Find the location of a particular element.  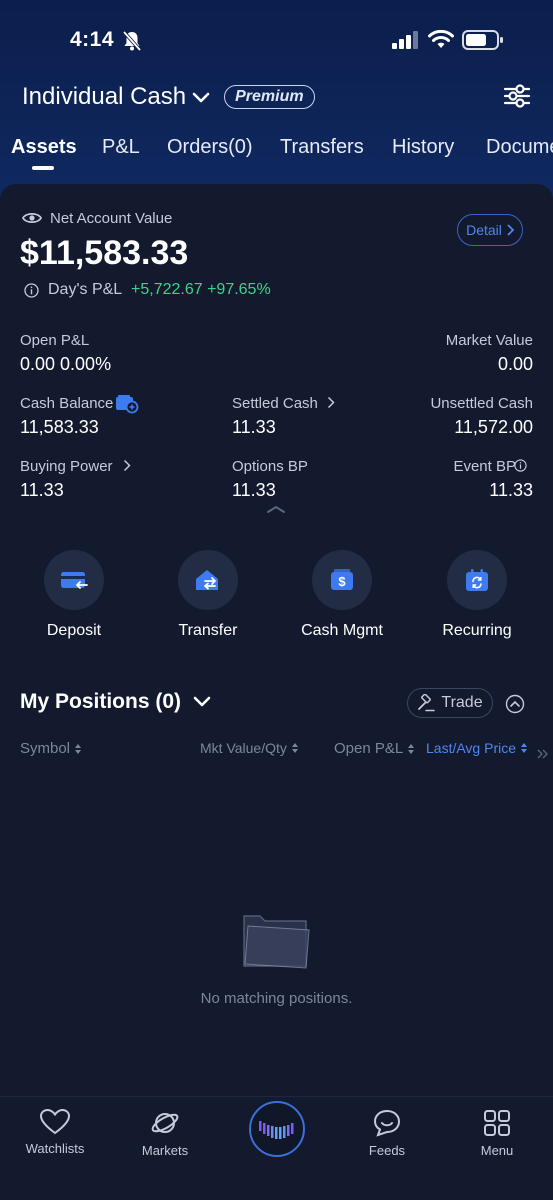

net-account-value-label: Net Account Value is located at coordinates (111, 218).